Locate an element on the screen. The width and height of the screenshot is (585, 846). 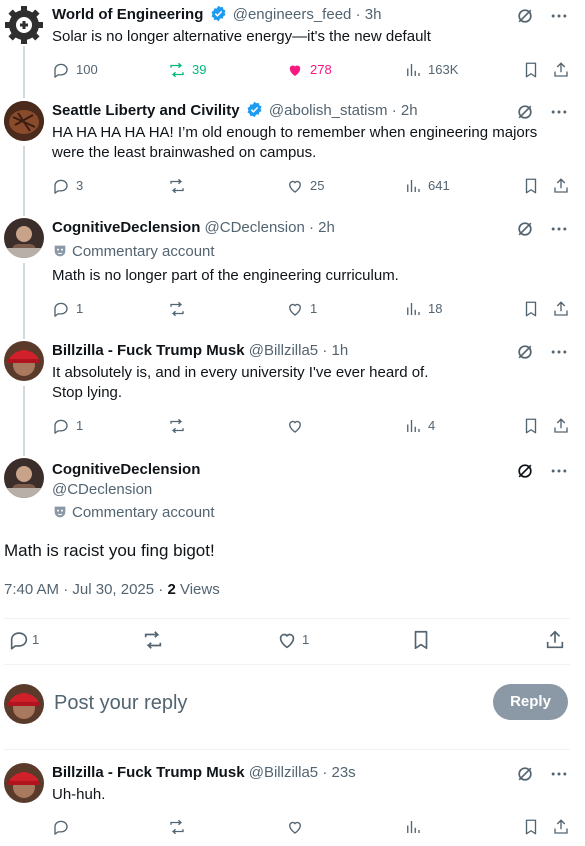
repost-button: 39 is located at coordinates (187, 70).